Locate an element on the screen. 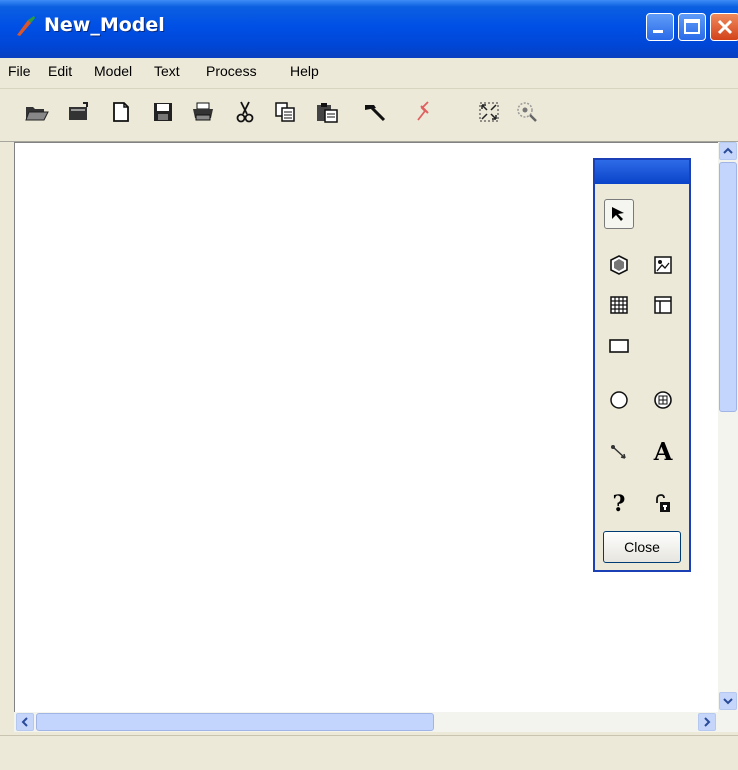  image-tool-button is located at coordinates (663, 265).